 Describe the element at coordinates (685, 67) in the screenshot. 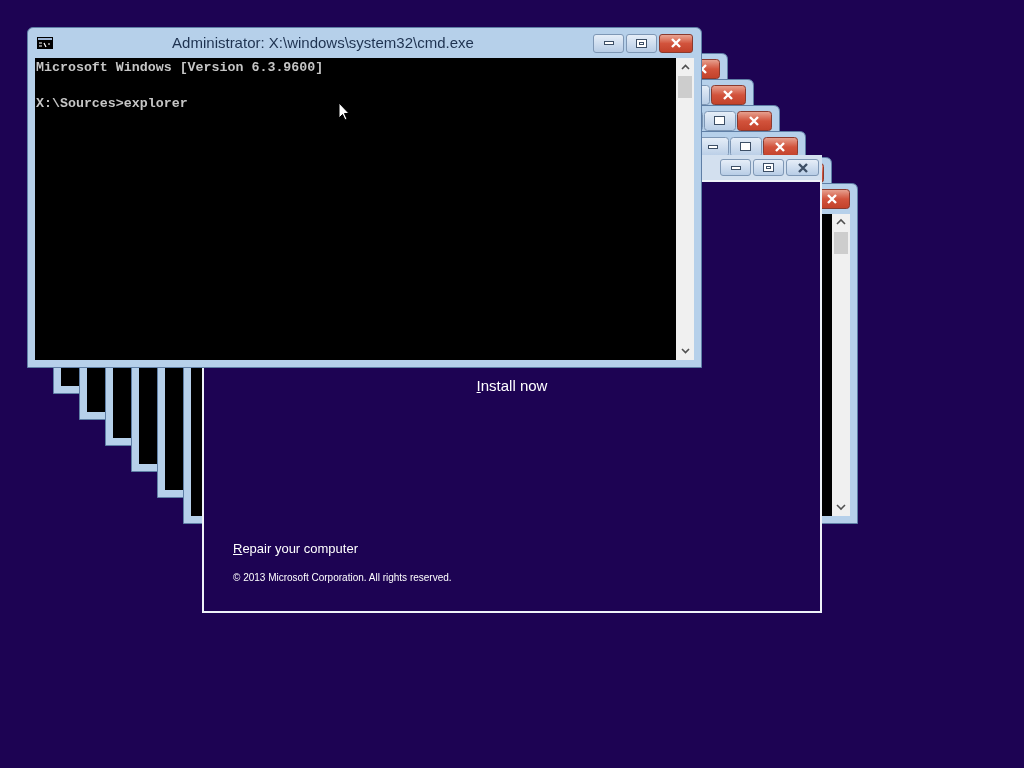

I see `scroll-up-icon` at that location.